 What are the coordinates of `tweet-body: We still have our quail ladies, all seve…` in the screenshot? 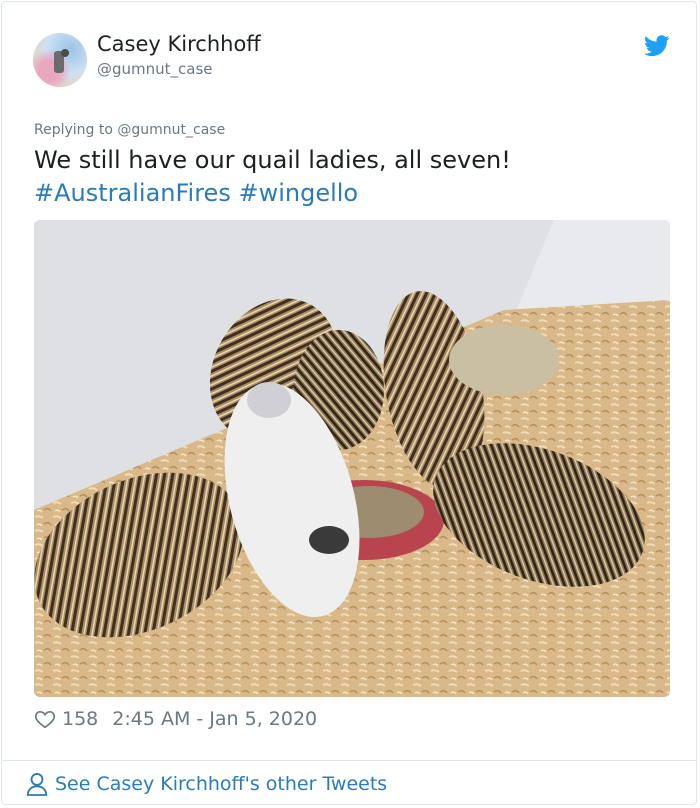 It's located at (272, 160).